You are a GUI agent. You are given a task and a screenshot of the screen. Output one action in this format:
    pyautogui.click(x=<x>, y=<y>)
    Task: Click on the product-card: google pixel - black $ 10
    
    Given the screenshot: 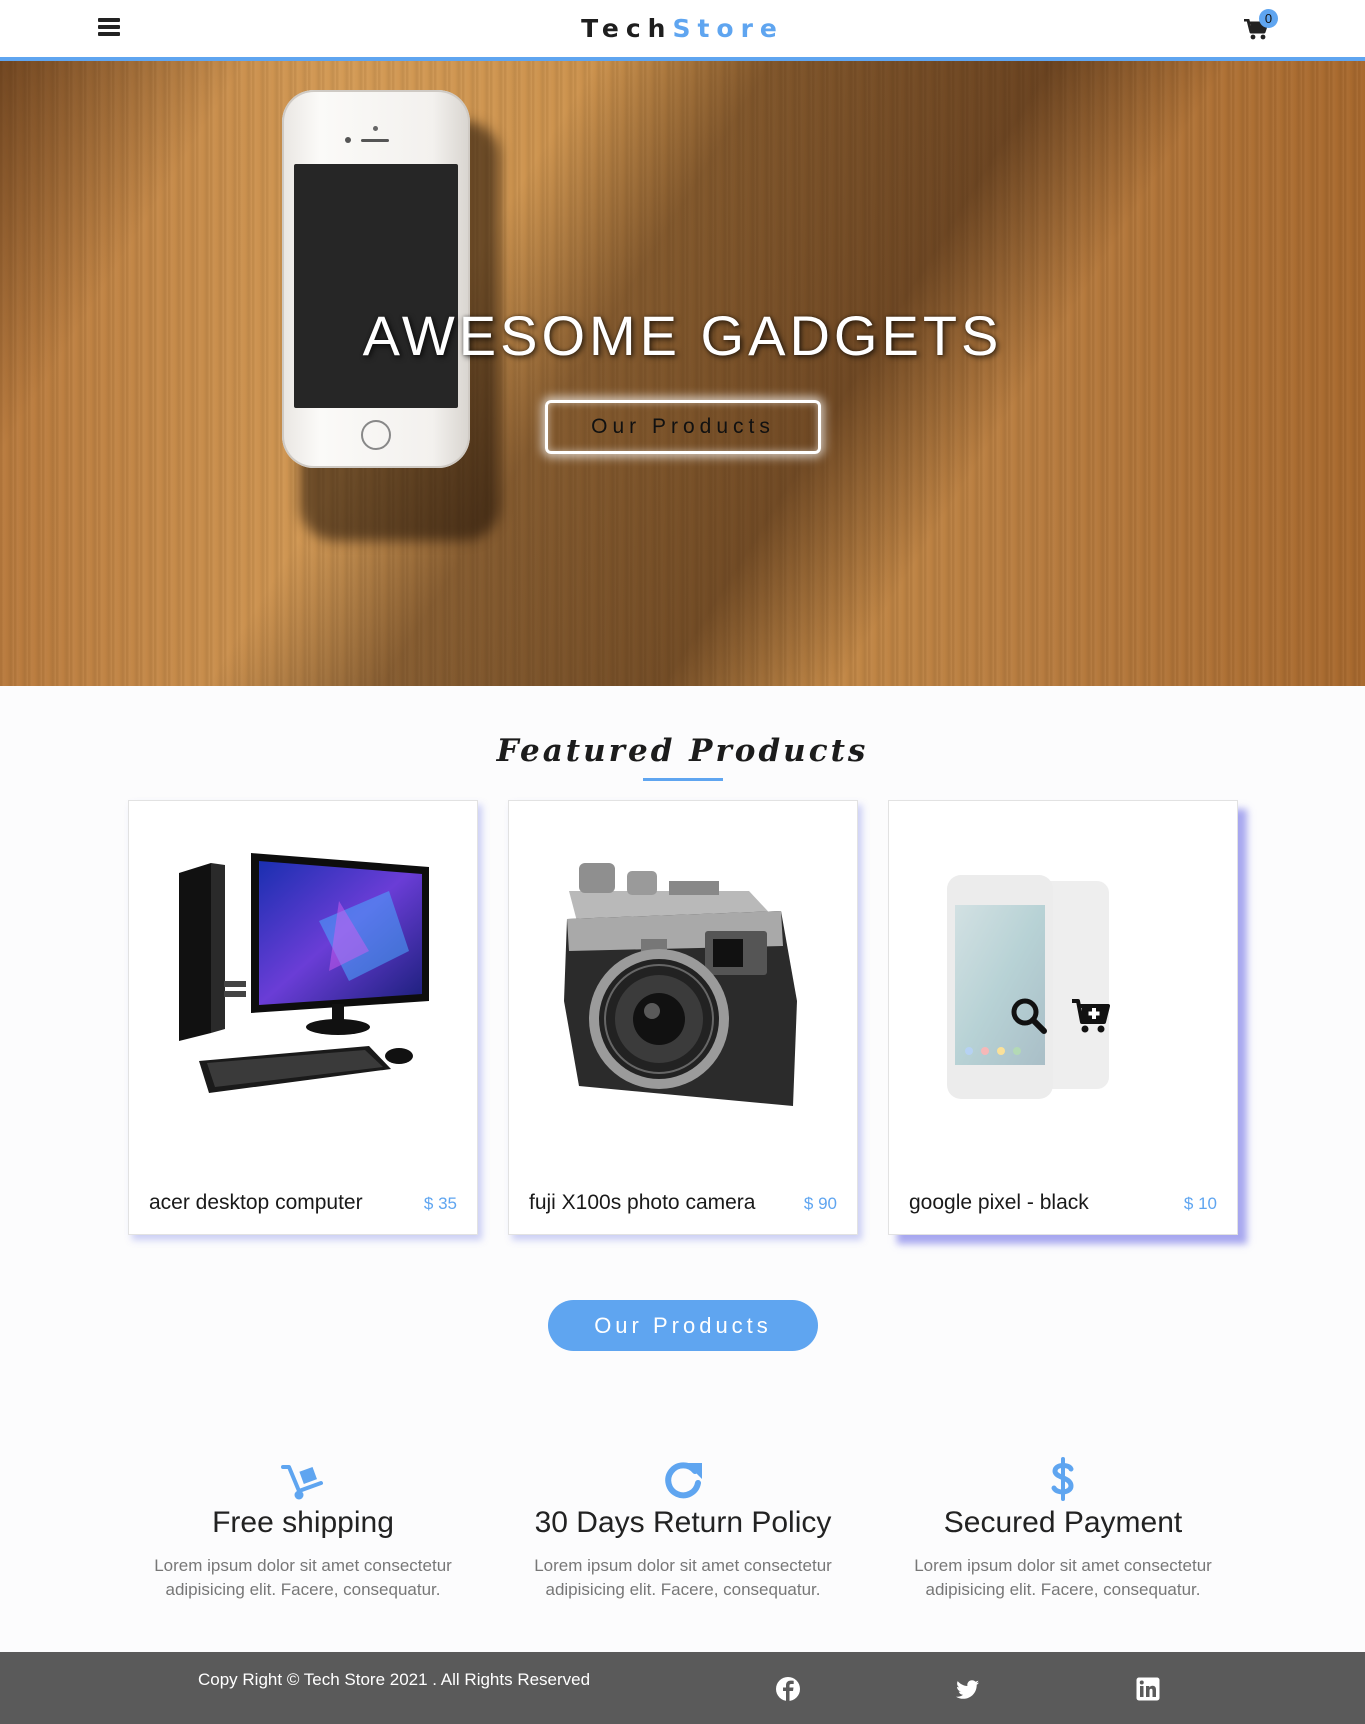 What is the action you would take?
    pyautogui.click(x=1063, y=1017)
    